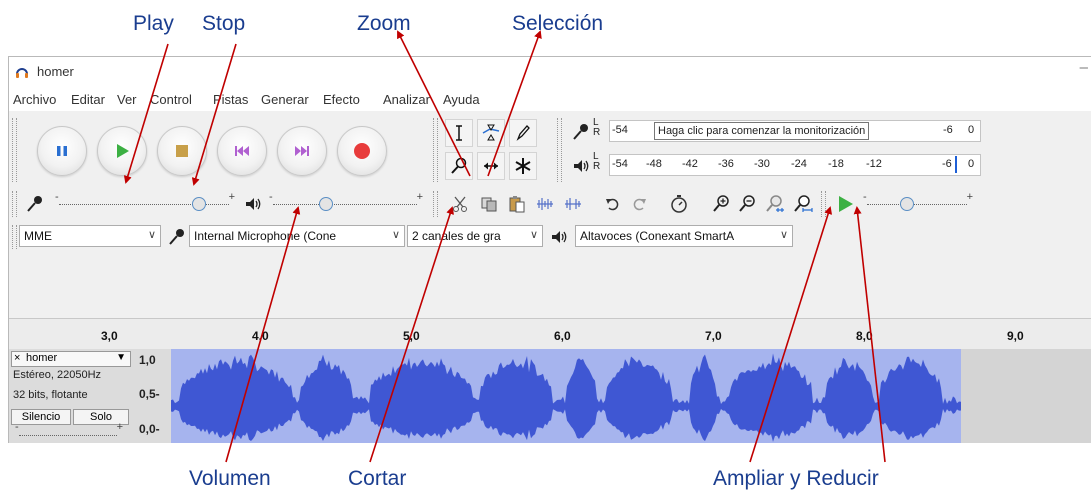 This screenshot has height=491, width=1091. Describe the element at coordinates (146, 113) in the screenshot. I see `play-arrow` at that location.